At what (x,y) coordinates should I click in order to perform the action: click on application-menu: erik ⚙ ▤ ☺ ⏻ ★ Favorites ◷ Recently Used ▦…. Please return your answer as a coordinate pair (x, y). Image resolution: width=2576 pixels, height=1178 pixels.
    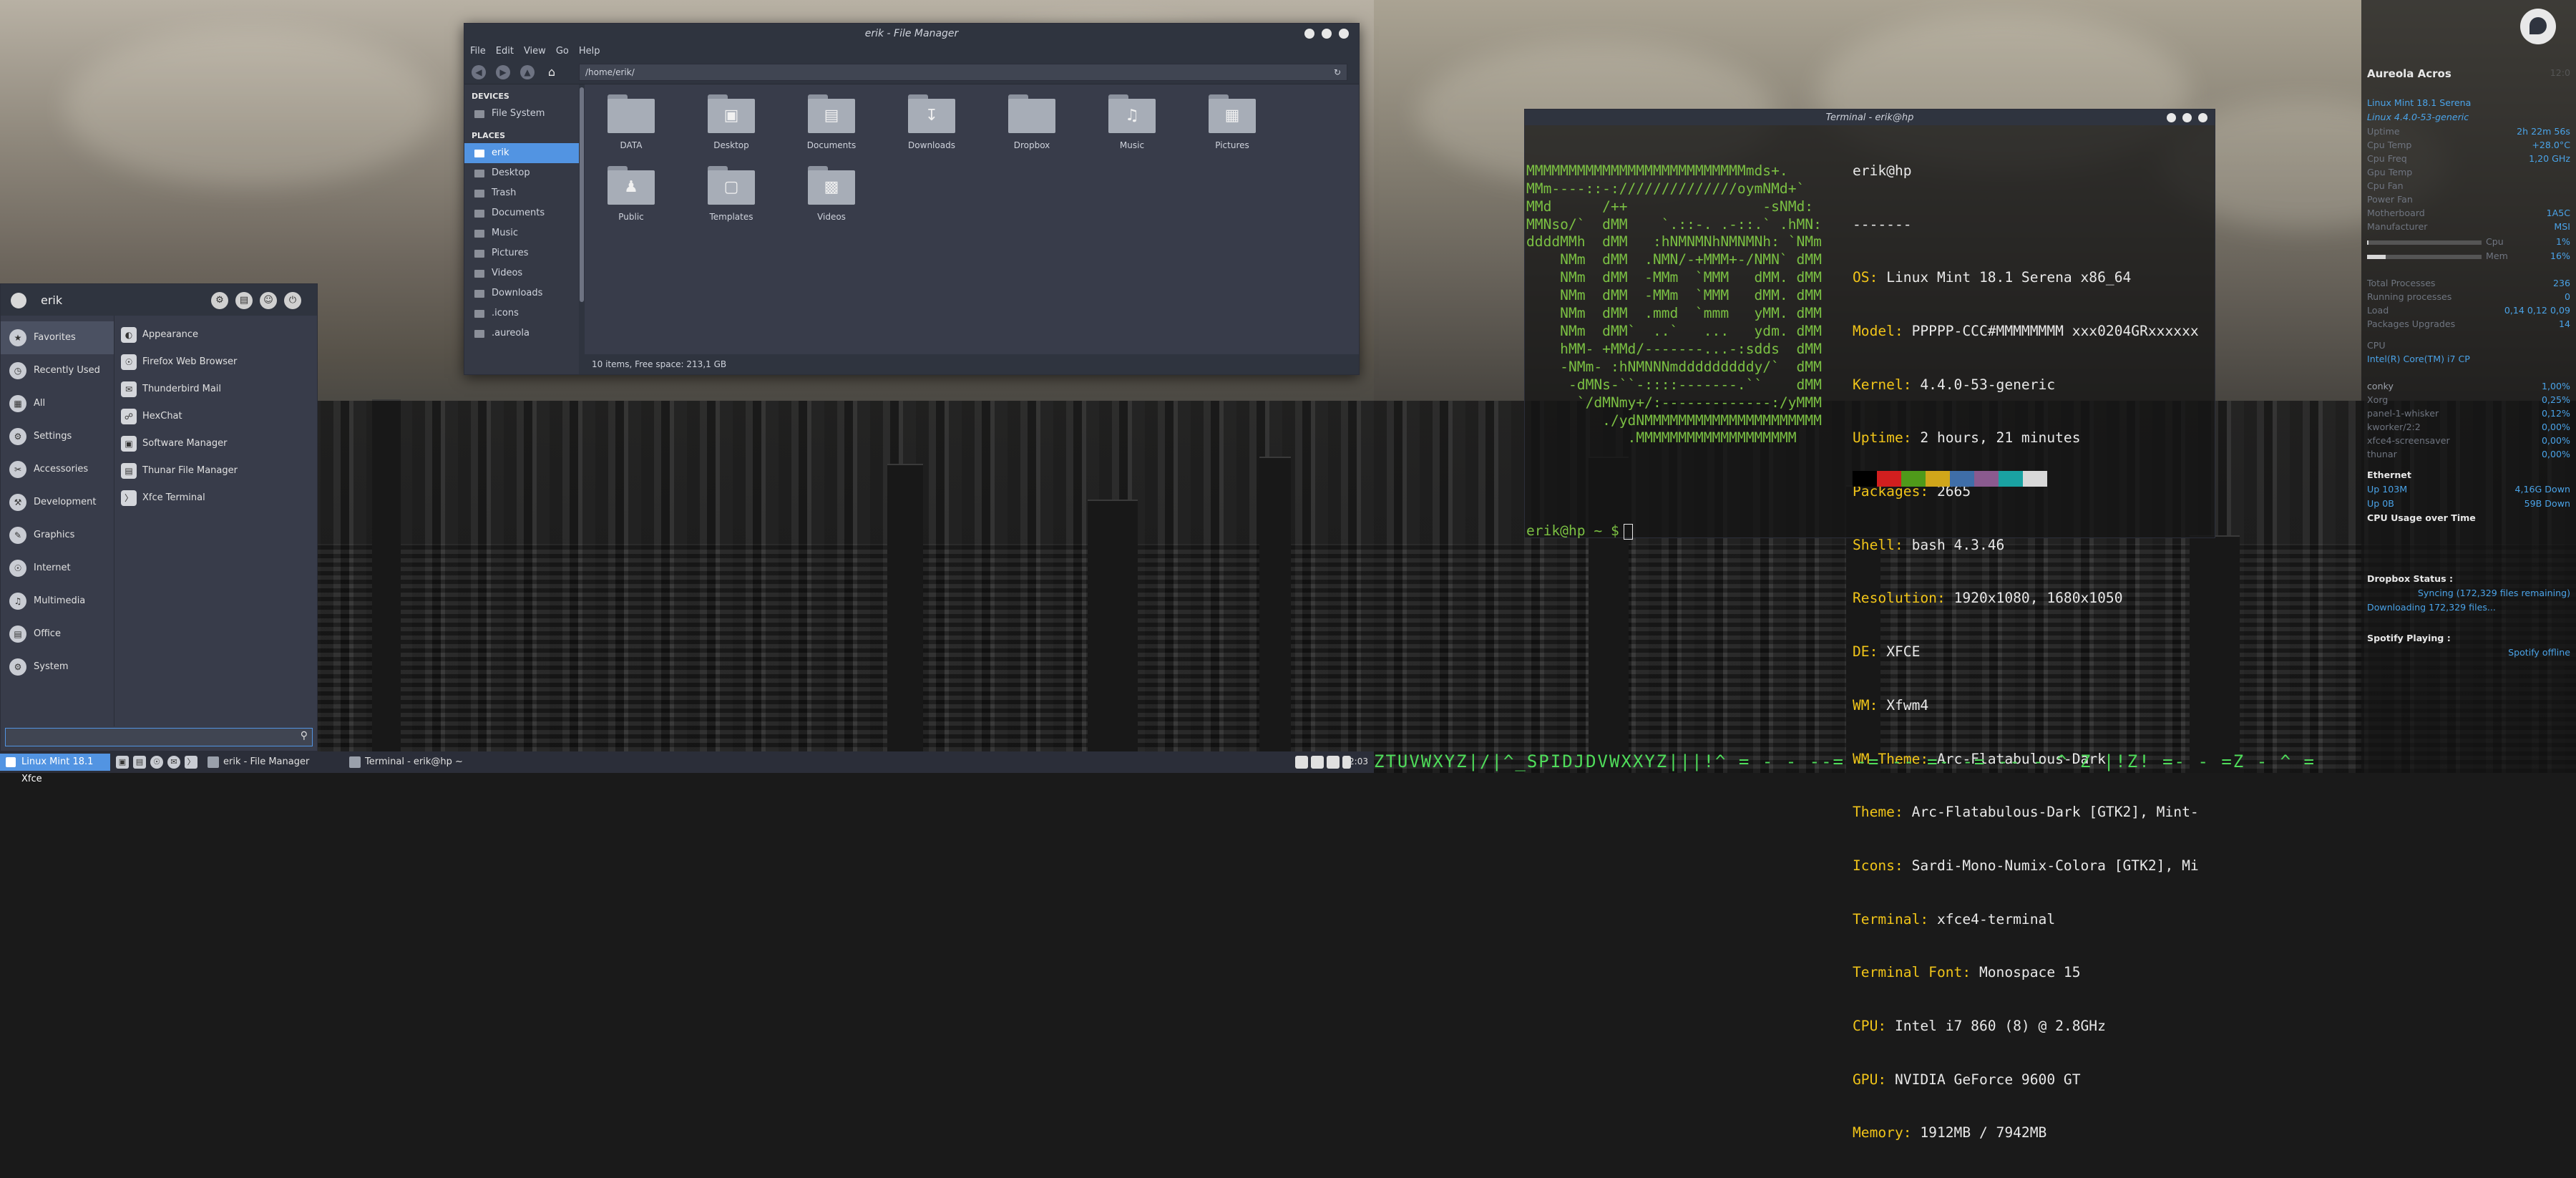
    Looking at the image, I should click on (159, 517).